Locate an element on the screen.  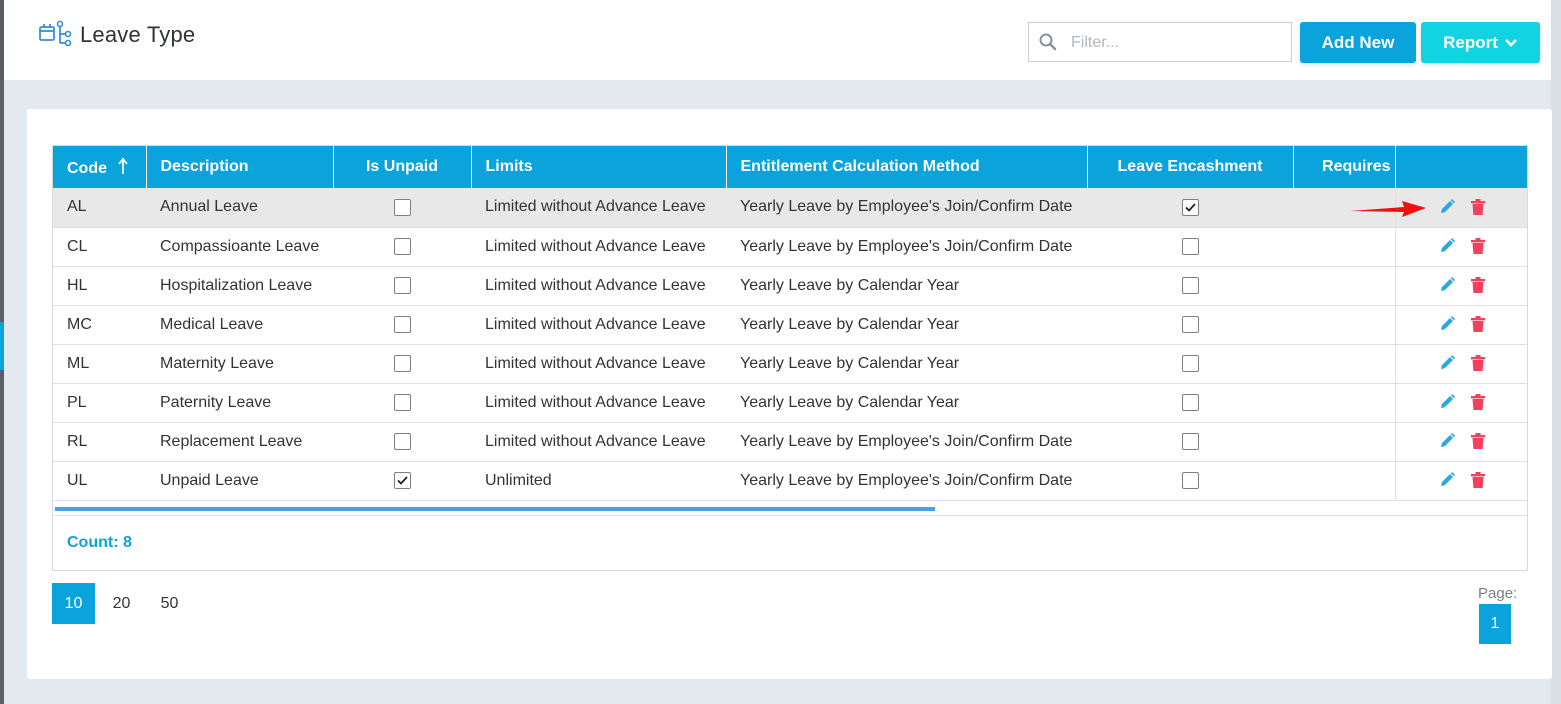
cell-code: AL is located at coordinates (99, 208).